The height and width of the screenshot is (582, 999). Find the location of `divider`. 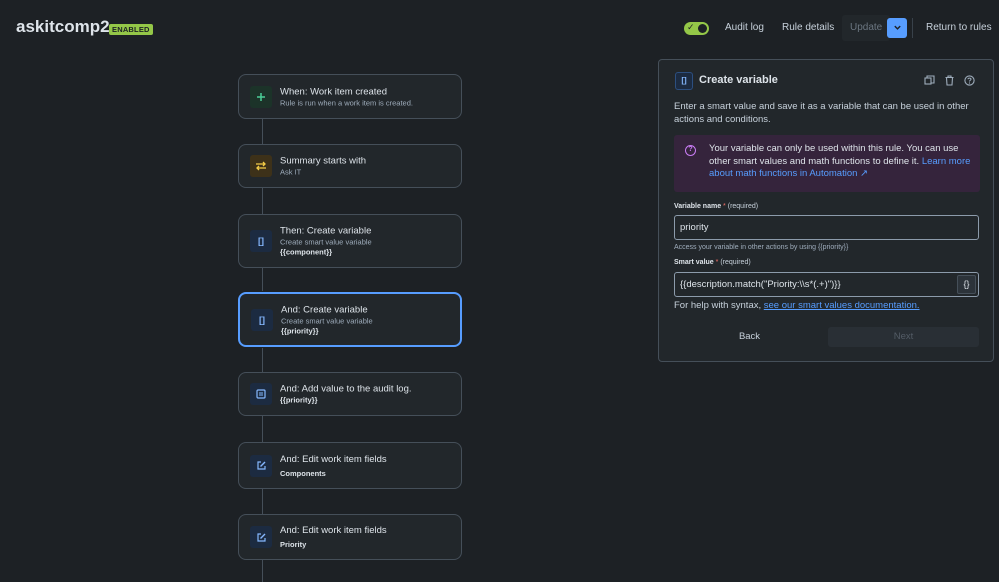

divider is located at coordinates (912, 28).